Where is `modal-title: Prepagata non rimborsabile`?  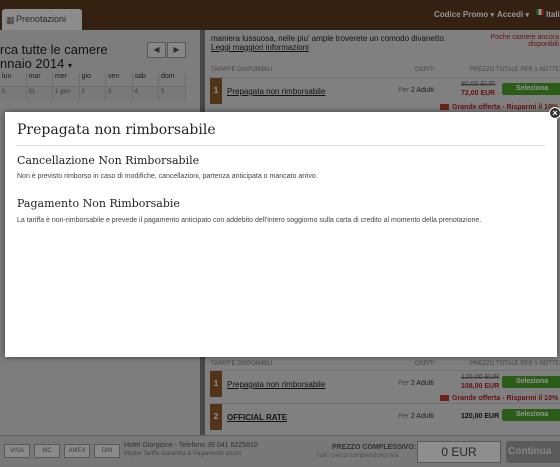
modal-title: Prepagata non rimborsabile is located at coordinates (116, 130).